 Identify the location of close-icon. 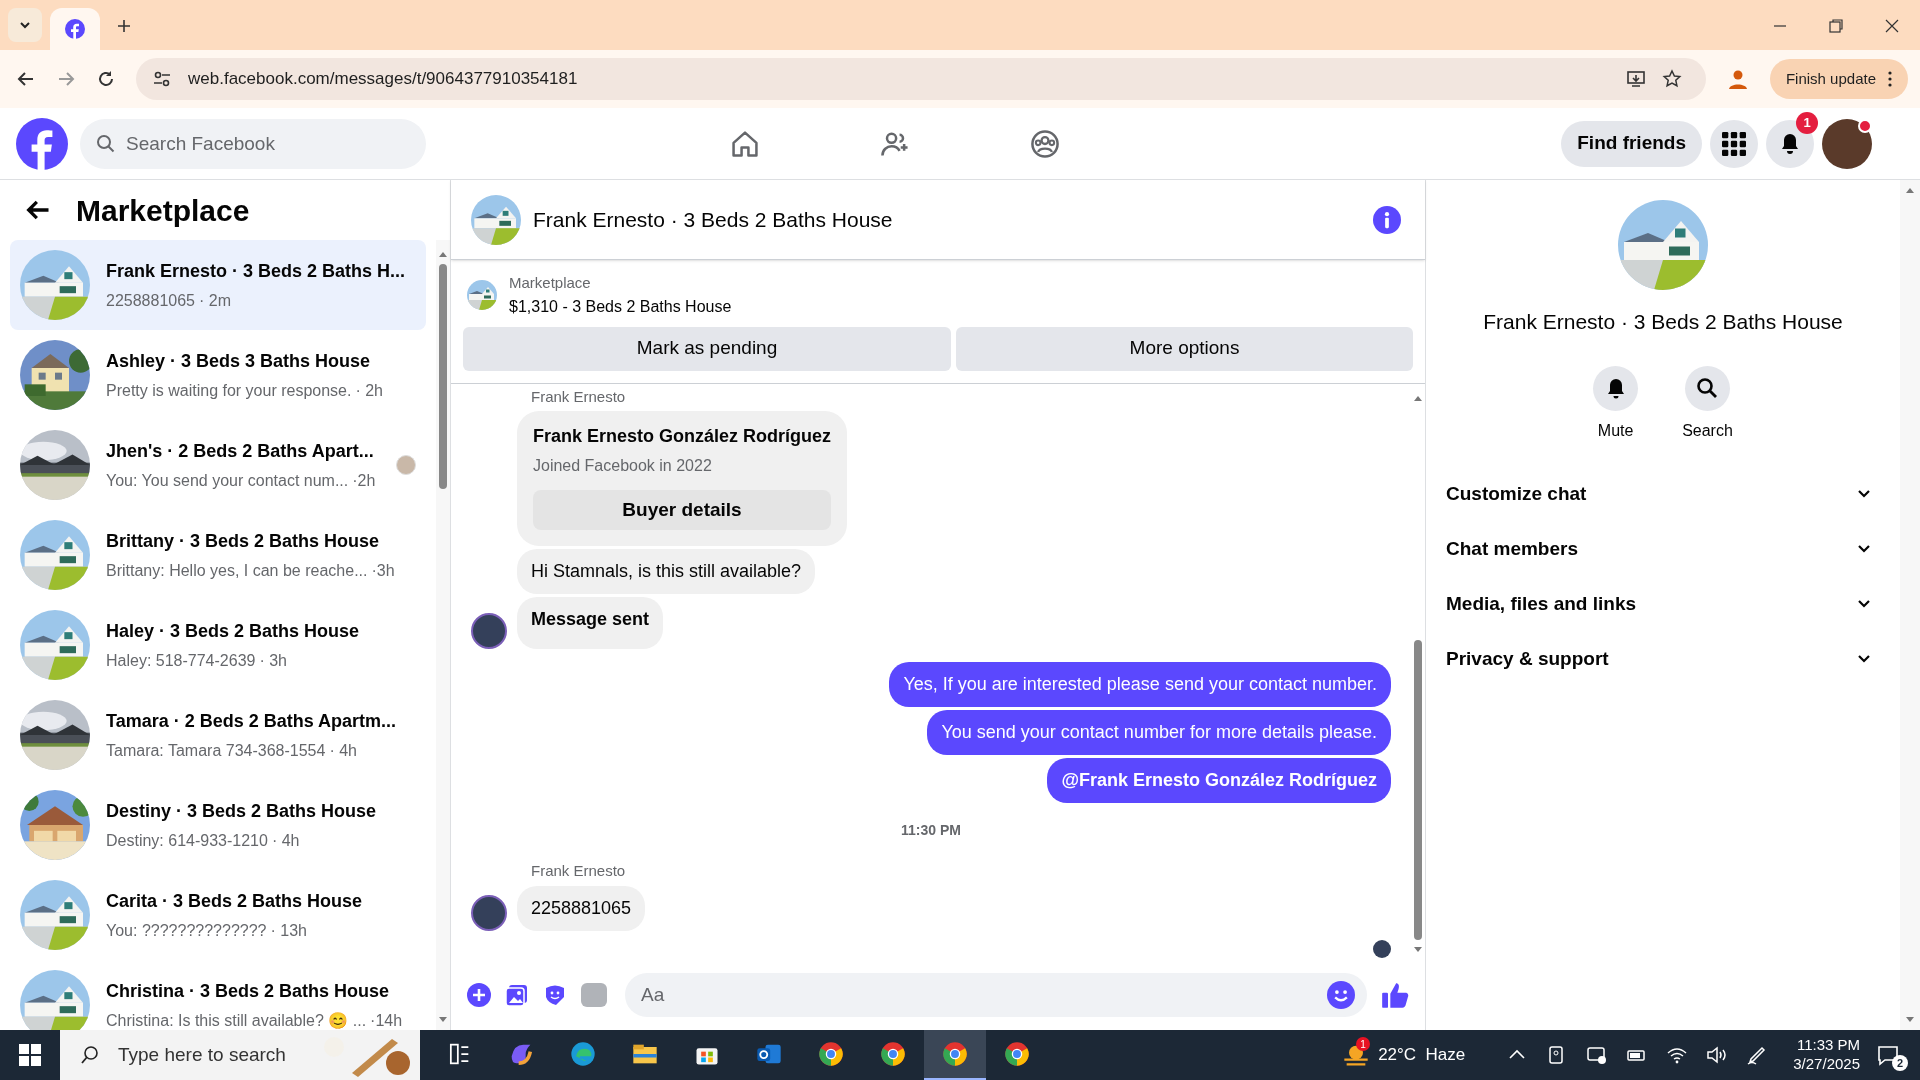
(1892, 26).